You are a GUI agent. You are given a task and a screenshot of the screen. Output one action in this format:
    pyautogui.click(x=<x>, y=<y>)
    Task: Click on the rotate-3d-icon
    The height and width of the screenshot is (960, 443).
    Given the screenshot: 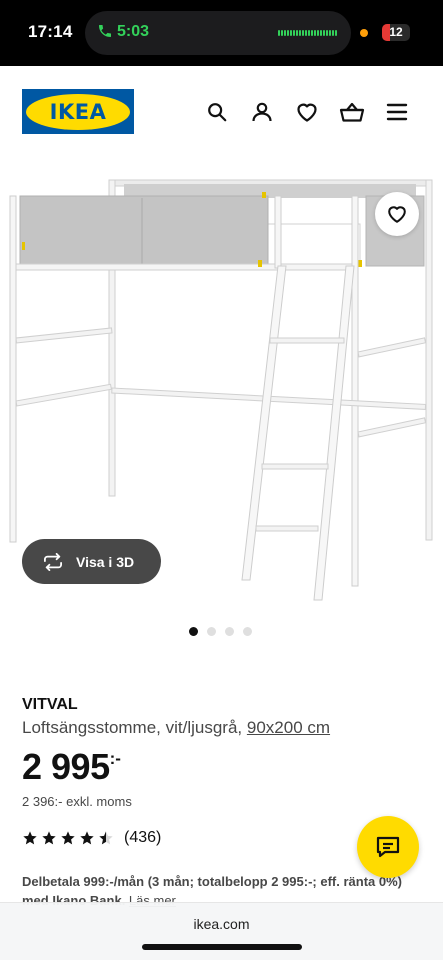 What is the action you would take?
    pyautogui.click(x=53, y=561)
    